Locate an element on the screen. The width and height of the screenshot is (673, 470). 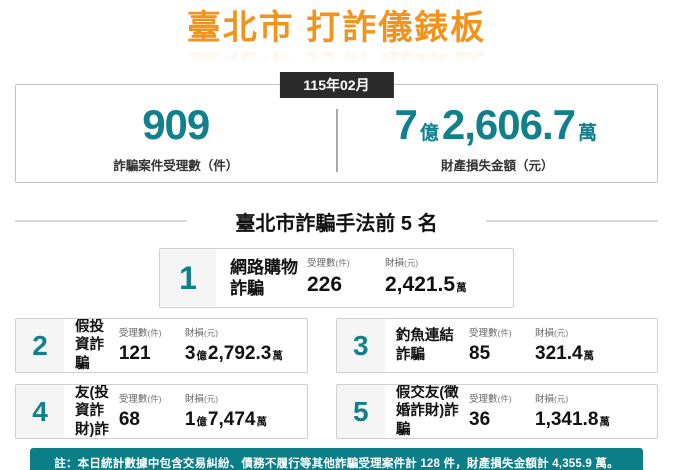
rank-card-5: 5 假交友(徵婚詐財)詐騙 受理數(件) 36 財損(元) 1,341.8萬 is located at coordinates (496, 411).